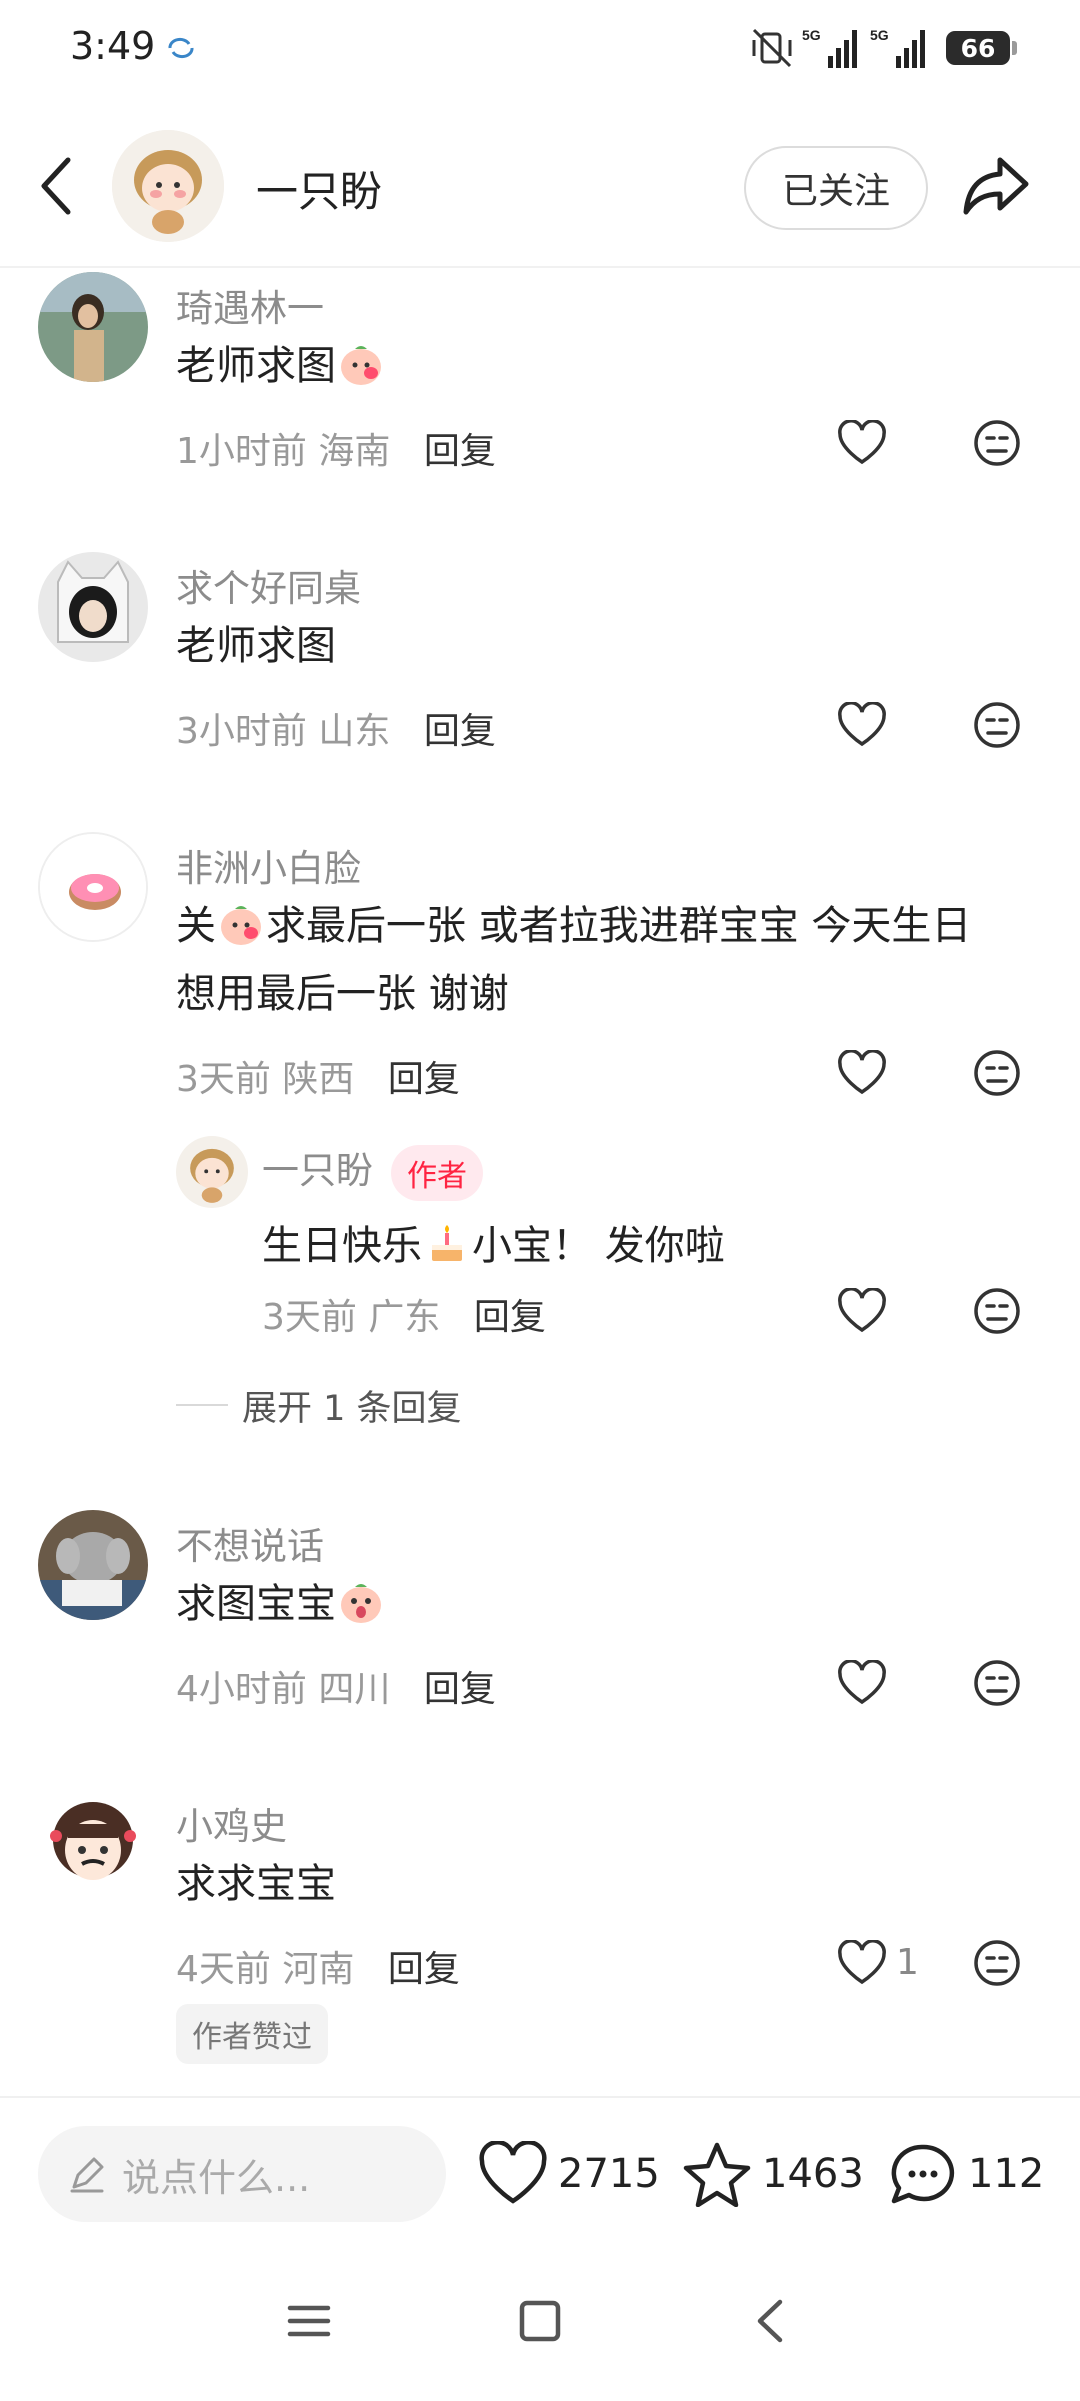  What do you see at coordinates (361, 1603) in the screenshot?
I see `surprised-emoji-icon` at bounding box center [361, 1603].